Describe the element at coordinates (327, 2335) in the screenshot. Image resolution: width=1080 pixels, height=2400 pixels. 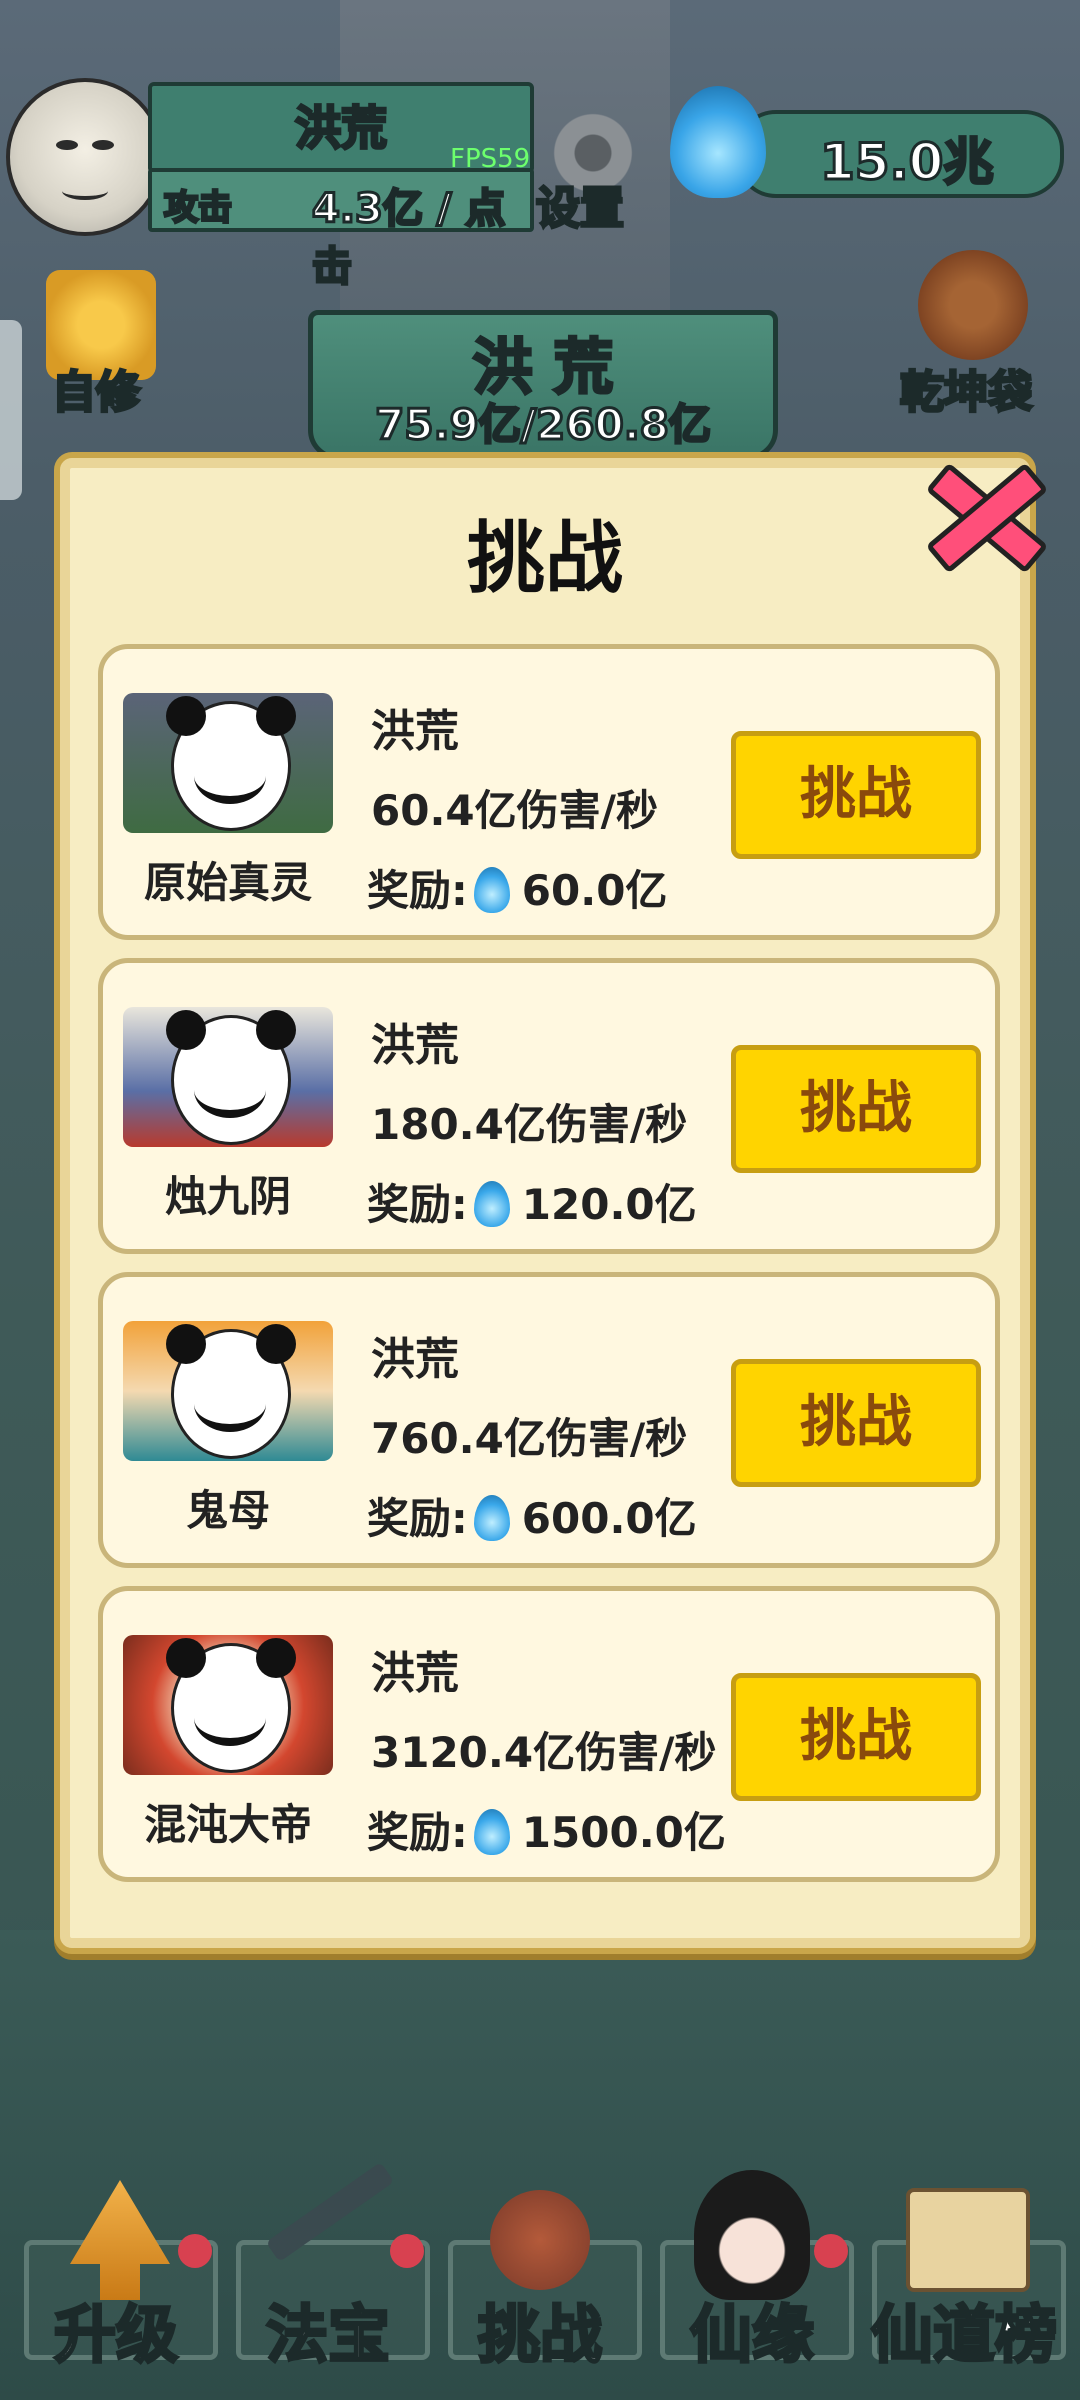
I see `nav-label: 法宝` at that location.